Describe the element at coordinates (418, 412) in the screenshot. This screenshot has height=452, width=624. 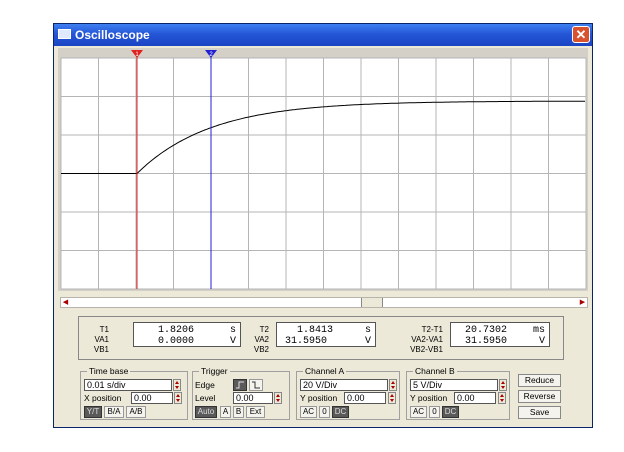
I see `channel-b-ac-button: AC` at that location.